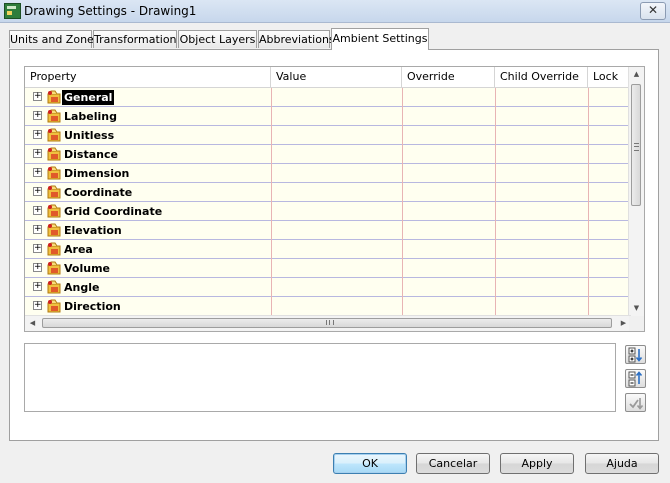 This screenshot has width=670, height=483. I want to click on horizontal-scroll-thumb, so click(327, 323).